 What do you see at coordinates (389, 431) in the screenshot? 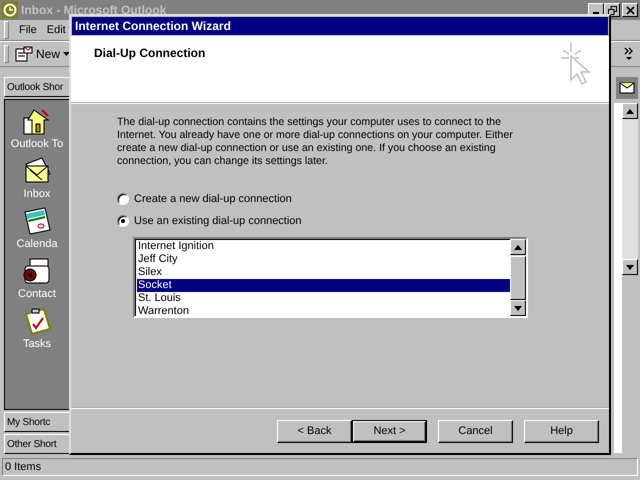
I see `dialog-button: Next >` at bounding box center [389, 431].